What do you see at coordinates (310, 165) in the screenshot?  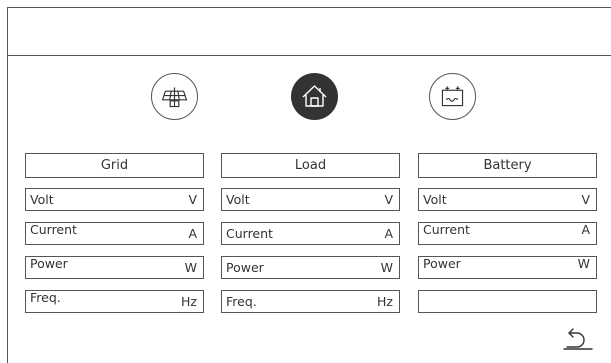 I see `load-header: Load` at bounding box center [310, 165].